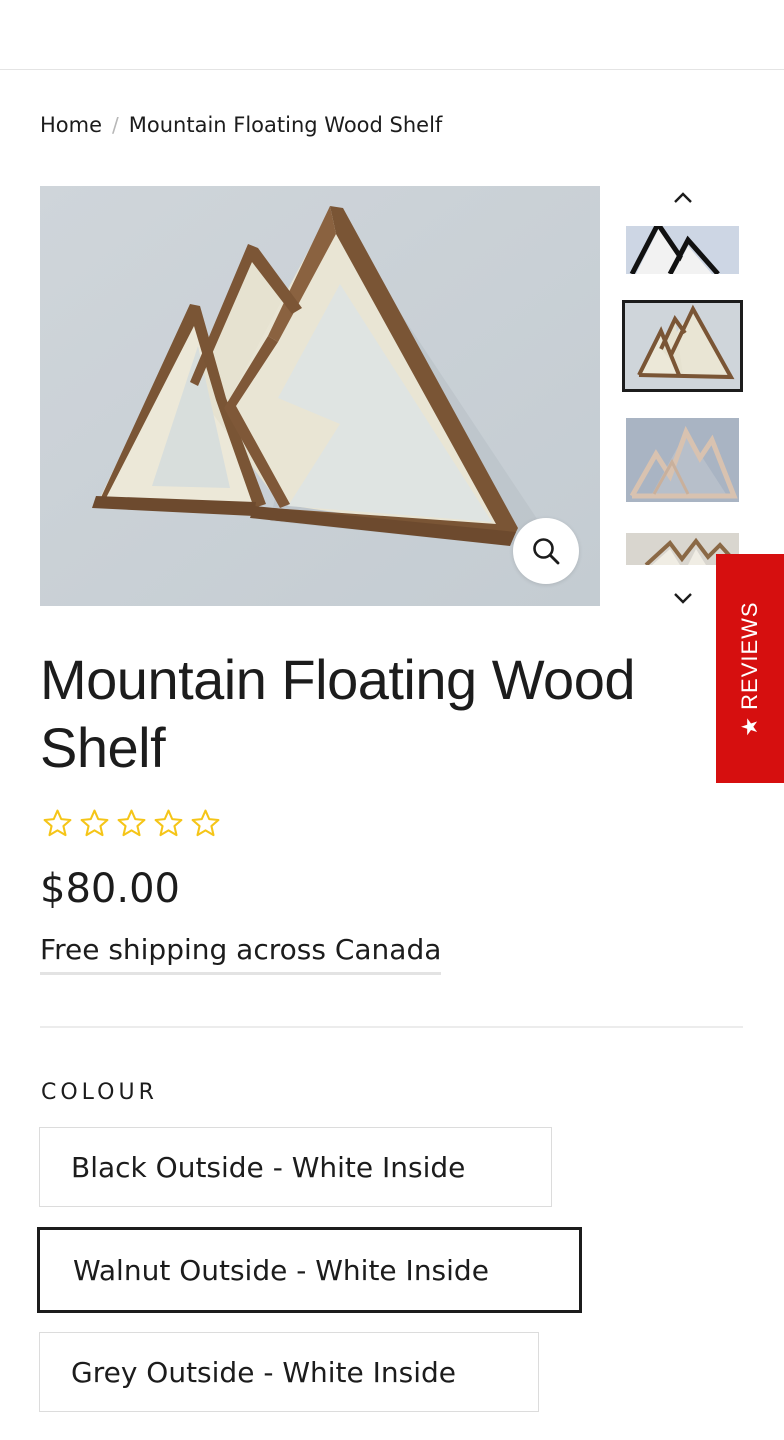 The image size is (784, 1440). I want to click on thumbnail-scroll-up-button, so click(683, 198).